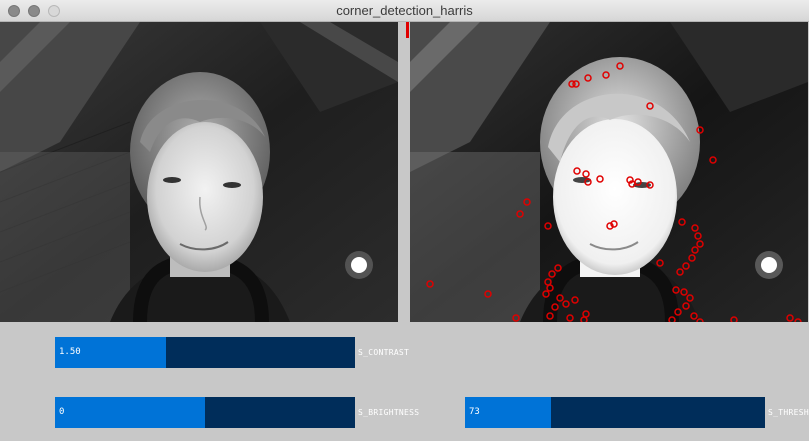  Describe the element at coordinates (205, 352) in the screenshot. I see `contrast-slider: 1.50` at that location.